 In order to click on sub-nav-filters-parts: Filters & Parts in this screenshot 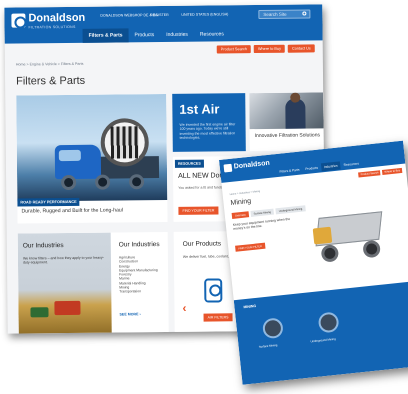, I will do `click(289, 170)`.